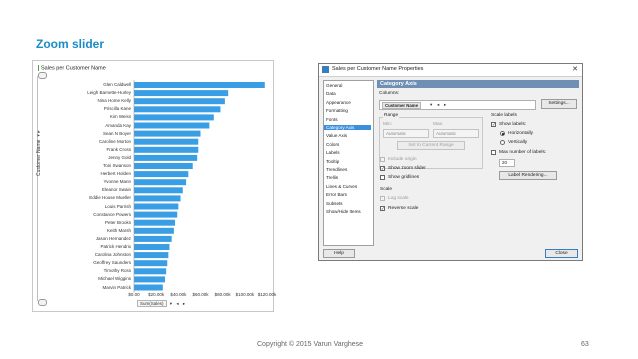  What do you see at coordinates (332, 119) in the screenshot?
I see `nav-item: Fonts` at bounding box center [332, 119].